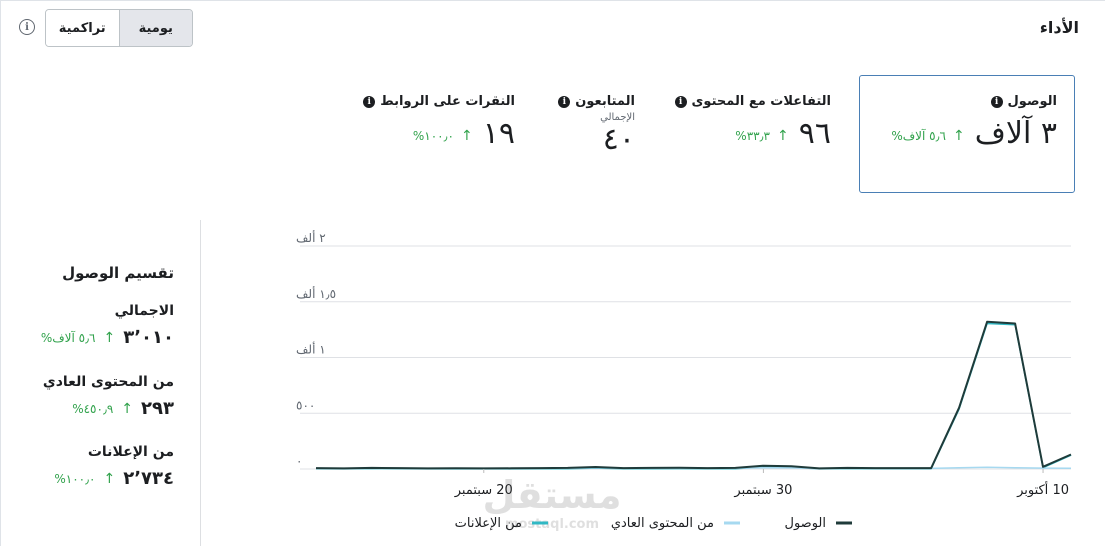 The image size is (1105, 546). I want to click on metric-followers: المتابعون i الإجمالي ٤٠, so click(596, 124).